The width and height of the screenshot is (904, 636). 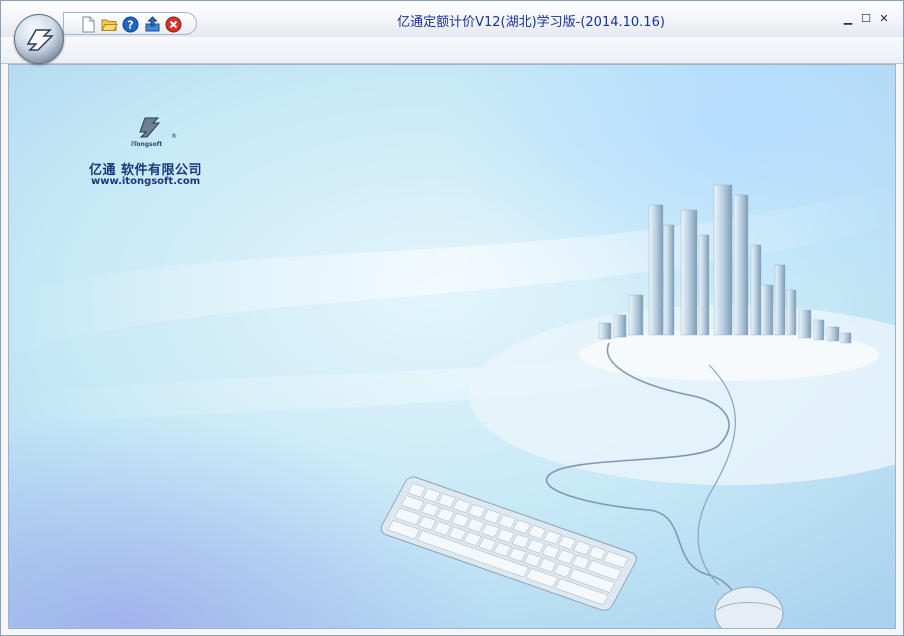 I want to click on title-bar: 亿通定额计价V12(湖北)学习版-(2014.10.16) ? ▁ ☐ ✕, so click(x=452, y=19).